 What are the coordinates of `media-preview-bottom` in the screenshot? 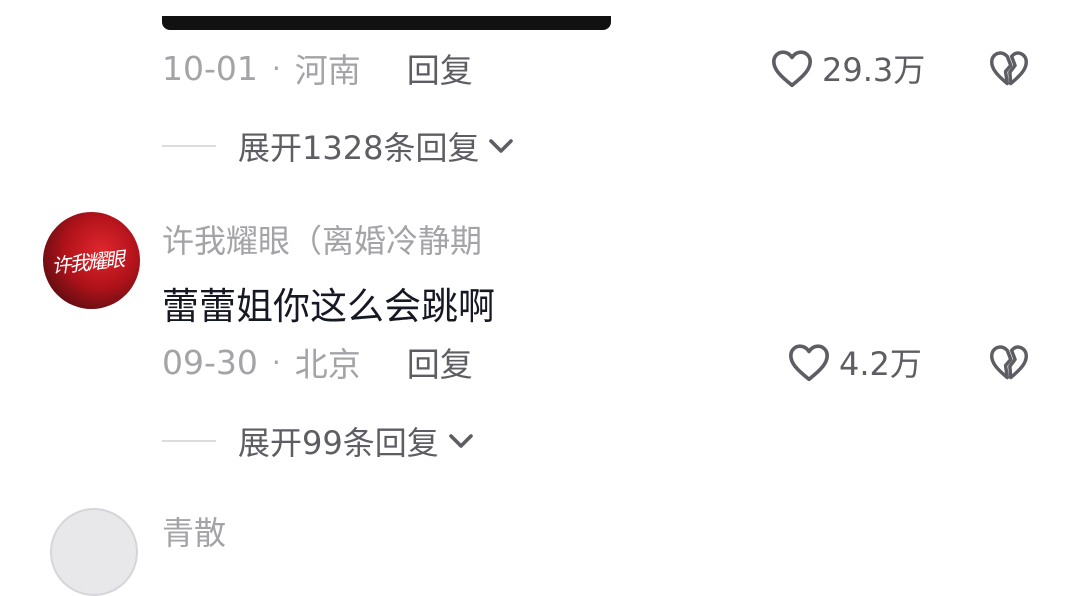 It's located at (386, 23).